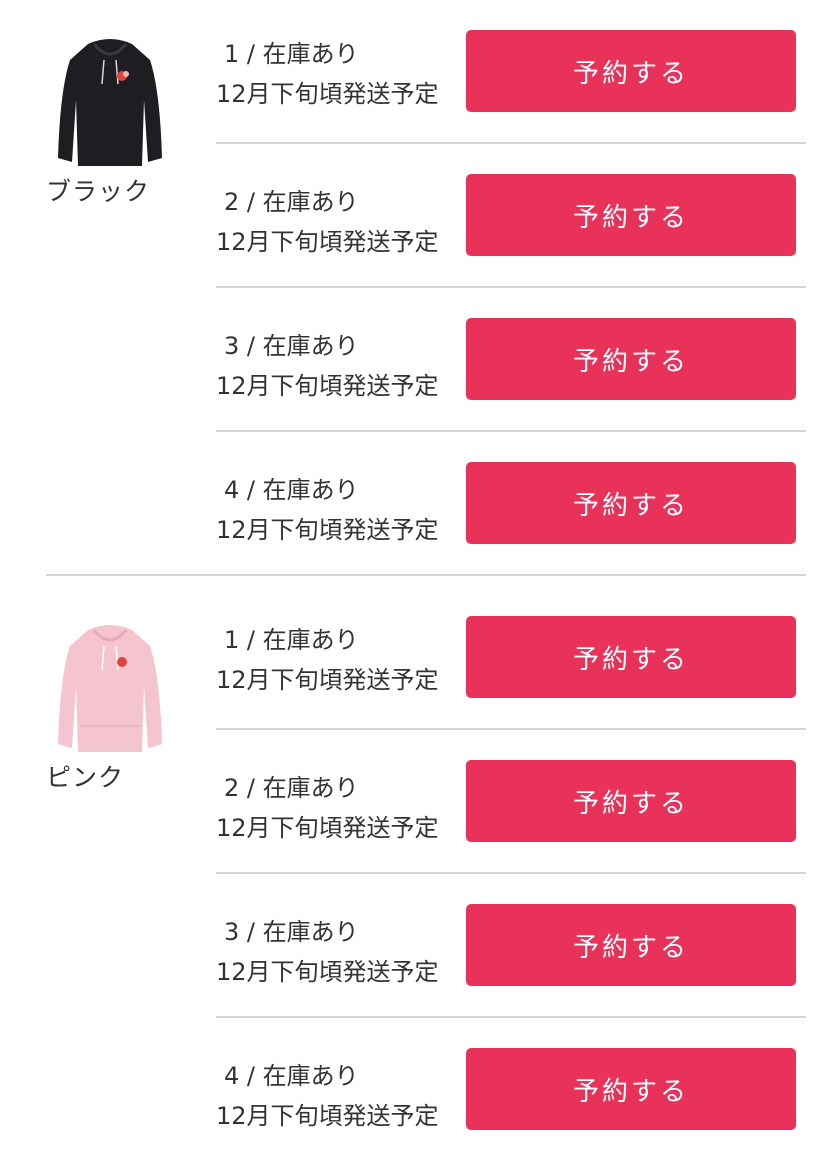  What do you see at coordinates (85, 777) in the screenshot?
I see `product-name: ピンク` at bounding box center [85, 777].